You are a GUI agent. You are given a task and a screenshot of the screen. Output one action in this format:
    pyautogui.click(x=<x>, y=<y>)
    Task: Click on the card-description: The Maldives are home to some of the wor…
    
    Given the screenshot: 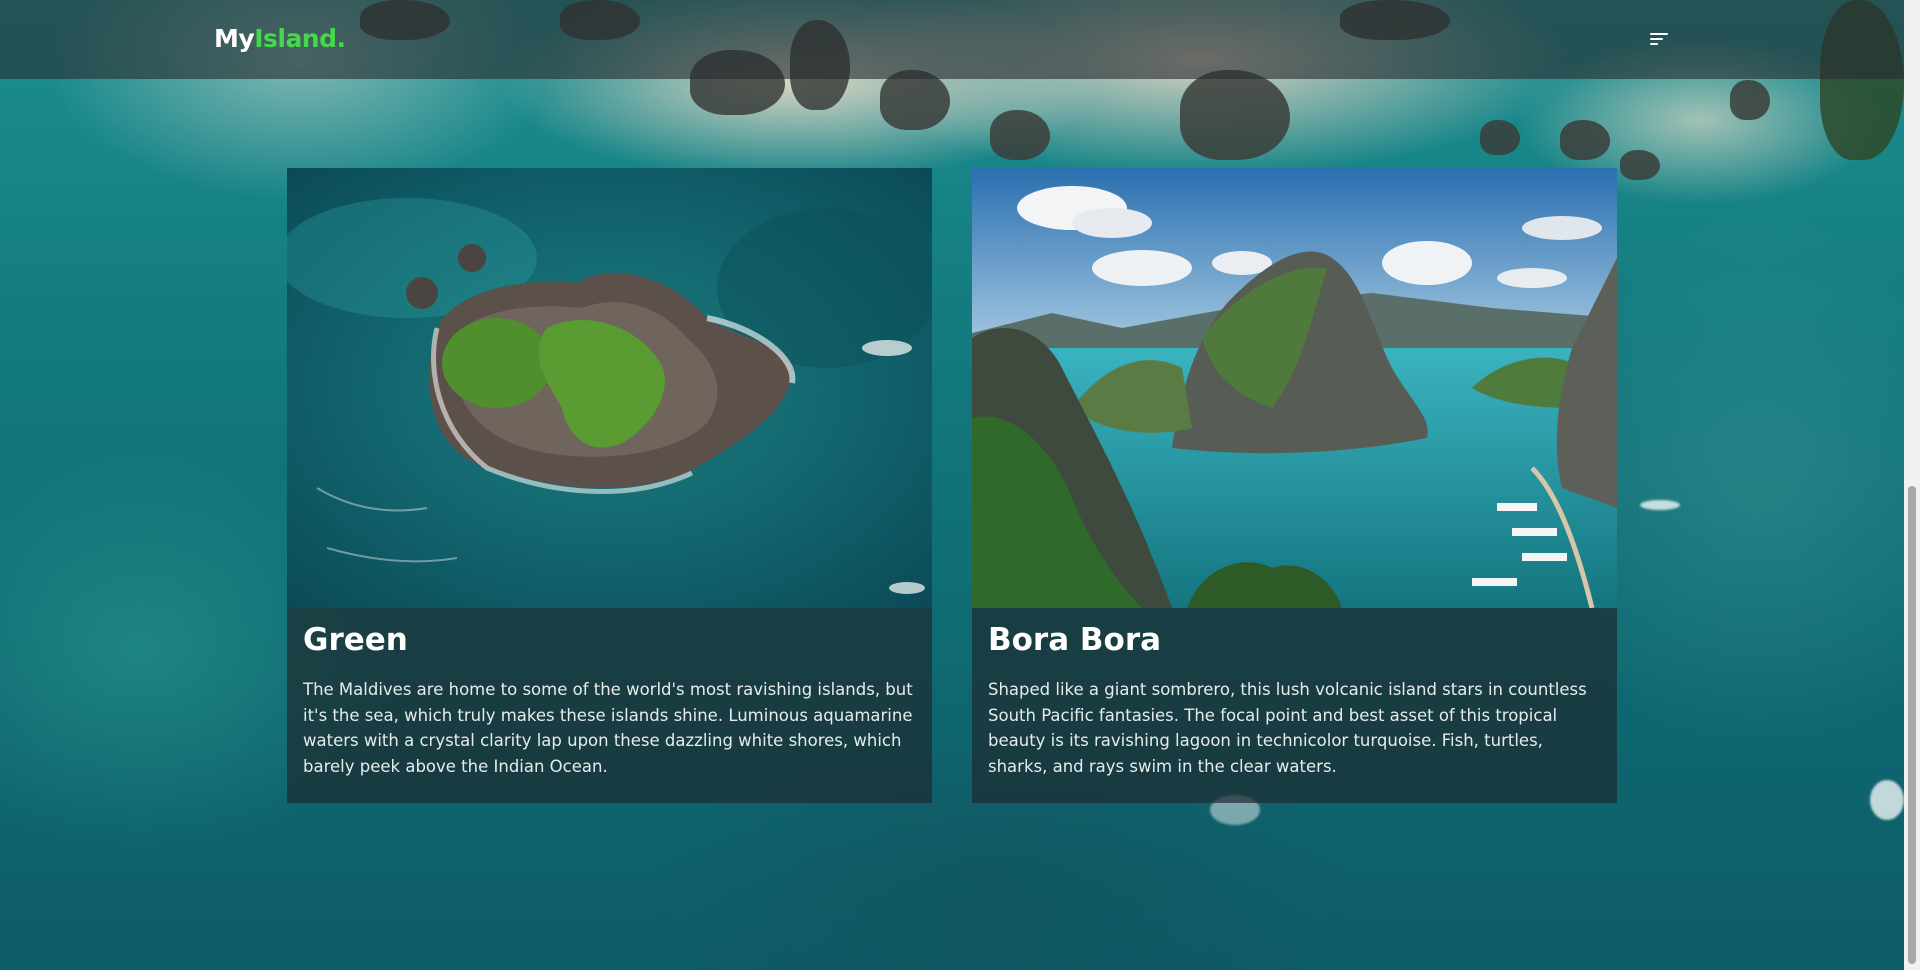 What is the action you would take?
    pyautogui.click(x=608, y=728)
    